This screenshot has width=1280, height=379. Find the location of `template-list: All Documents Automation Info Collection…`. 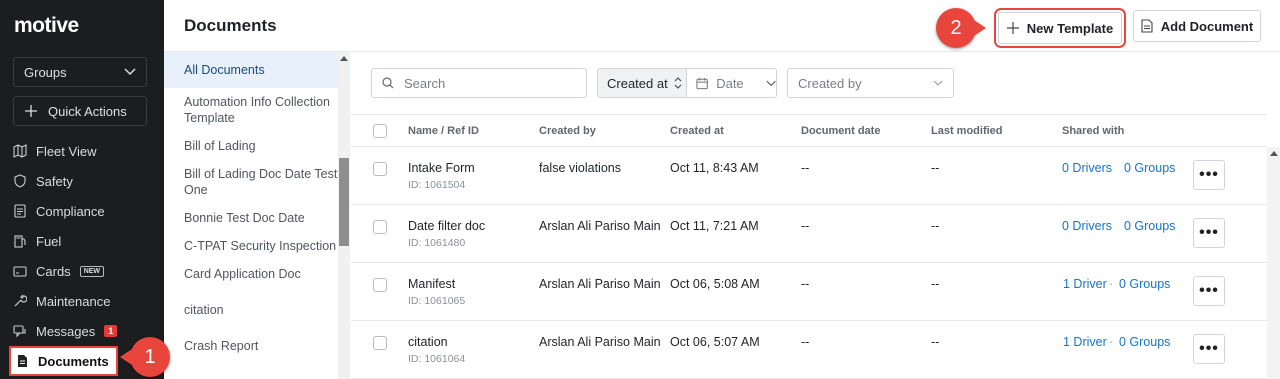

template-list: All Documents Automation Info Collection… is located at coordinates (257, 215).